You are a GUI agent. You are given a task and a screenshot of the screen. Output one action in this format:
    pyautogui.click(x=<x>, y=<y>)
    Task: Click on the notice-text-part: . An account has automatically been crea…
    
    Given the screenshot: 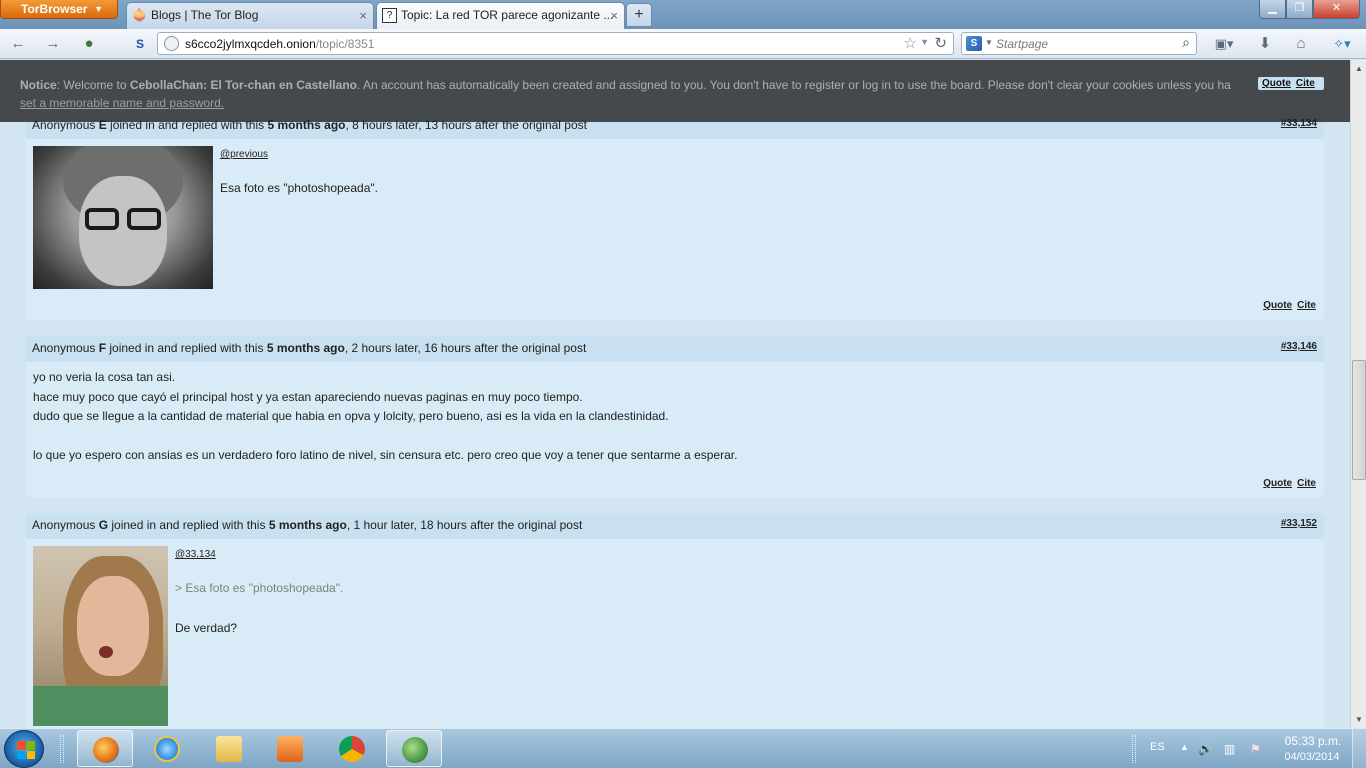 What is the action you would take?
    pyautogui.click(x=793, y=85)
    